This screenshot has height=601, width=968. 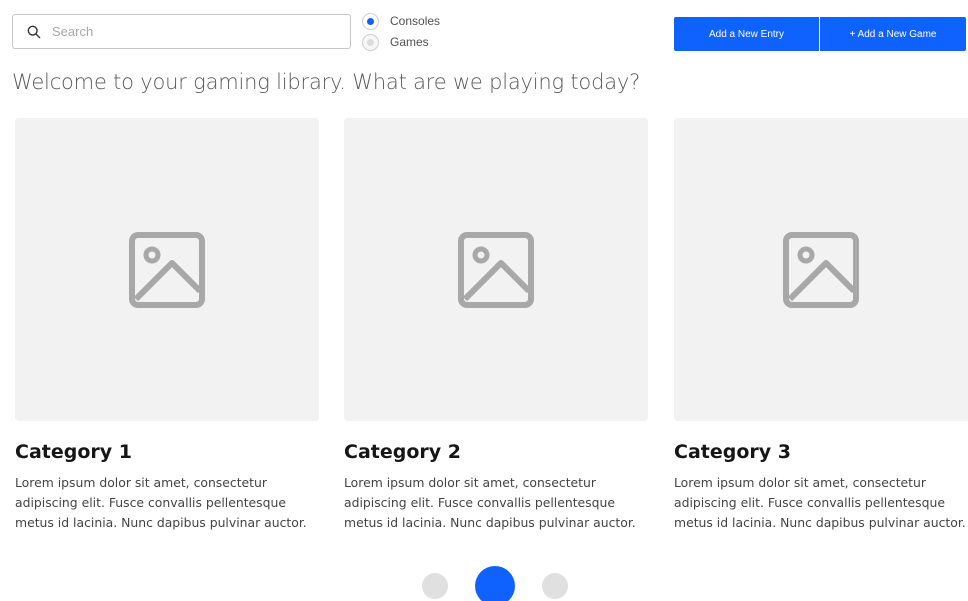 What do you see at coordinates (402, 452) in the screenshot?
I see `card-title: Category 2` at bounding box center [402, 452].